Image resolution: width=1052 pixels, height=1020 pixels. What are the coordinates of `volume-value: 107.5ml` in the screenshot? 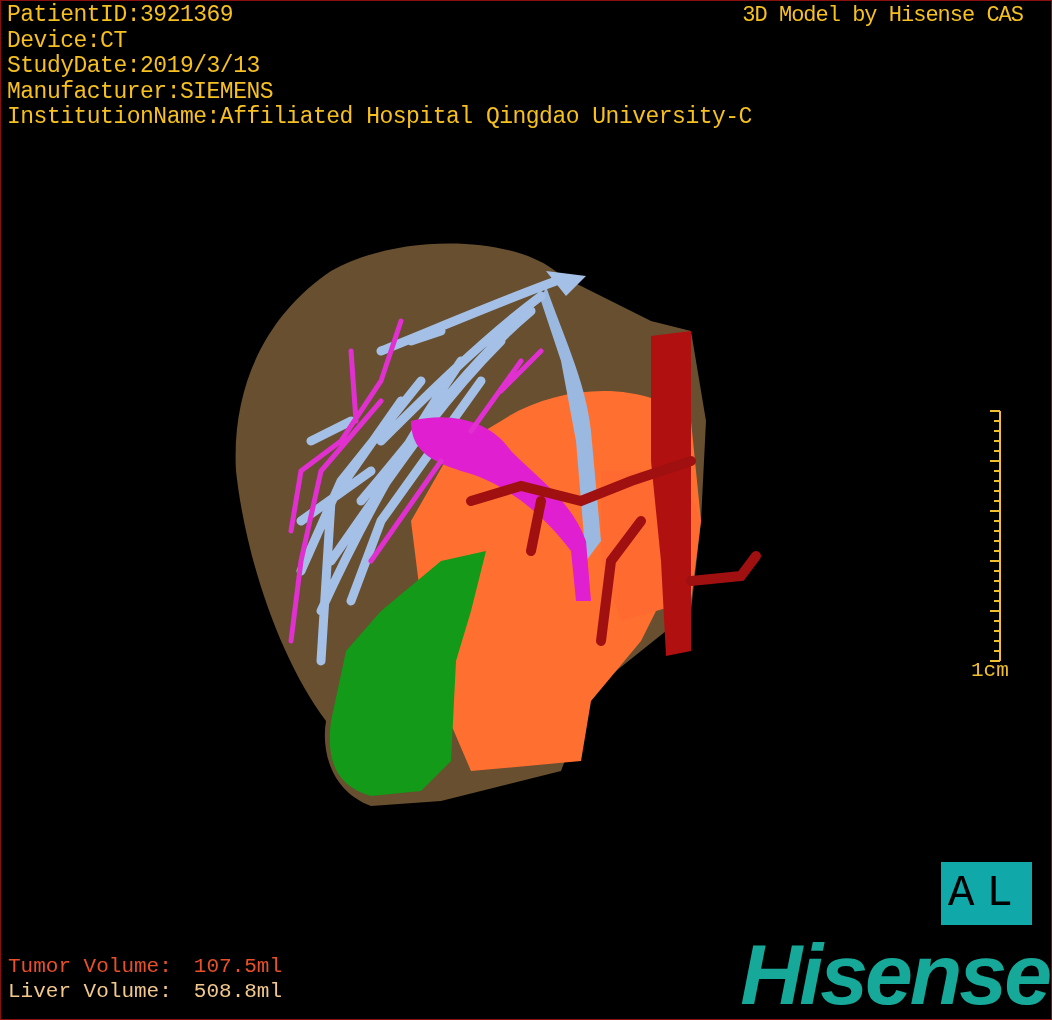 It's located at (238, 966).